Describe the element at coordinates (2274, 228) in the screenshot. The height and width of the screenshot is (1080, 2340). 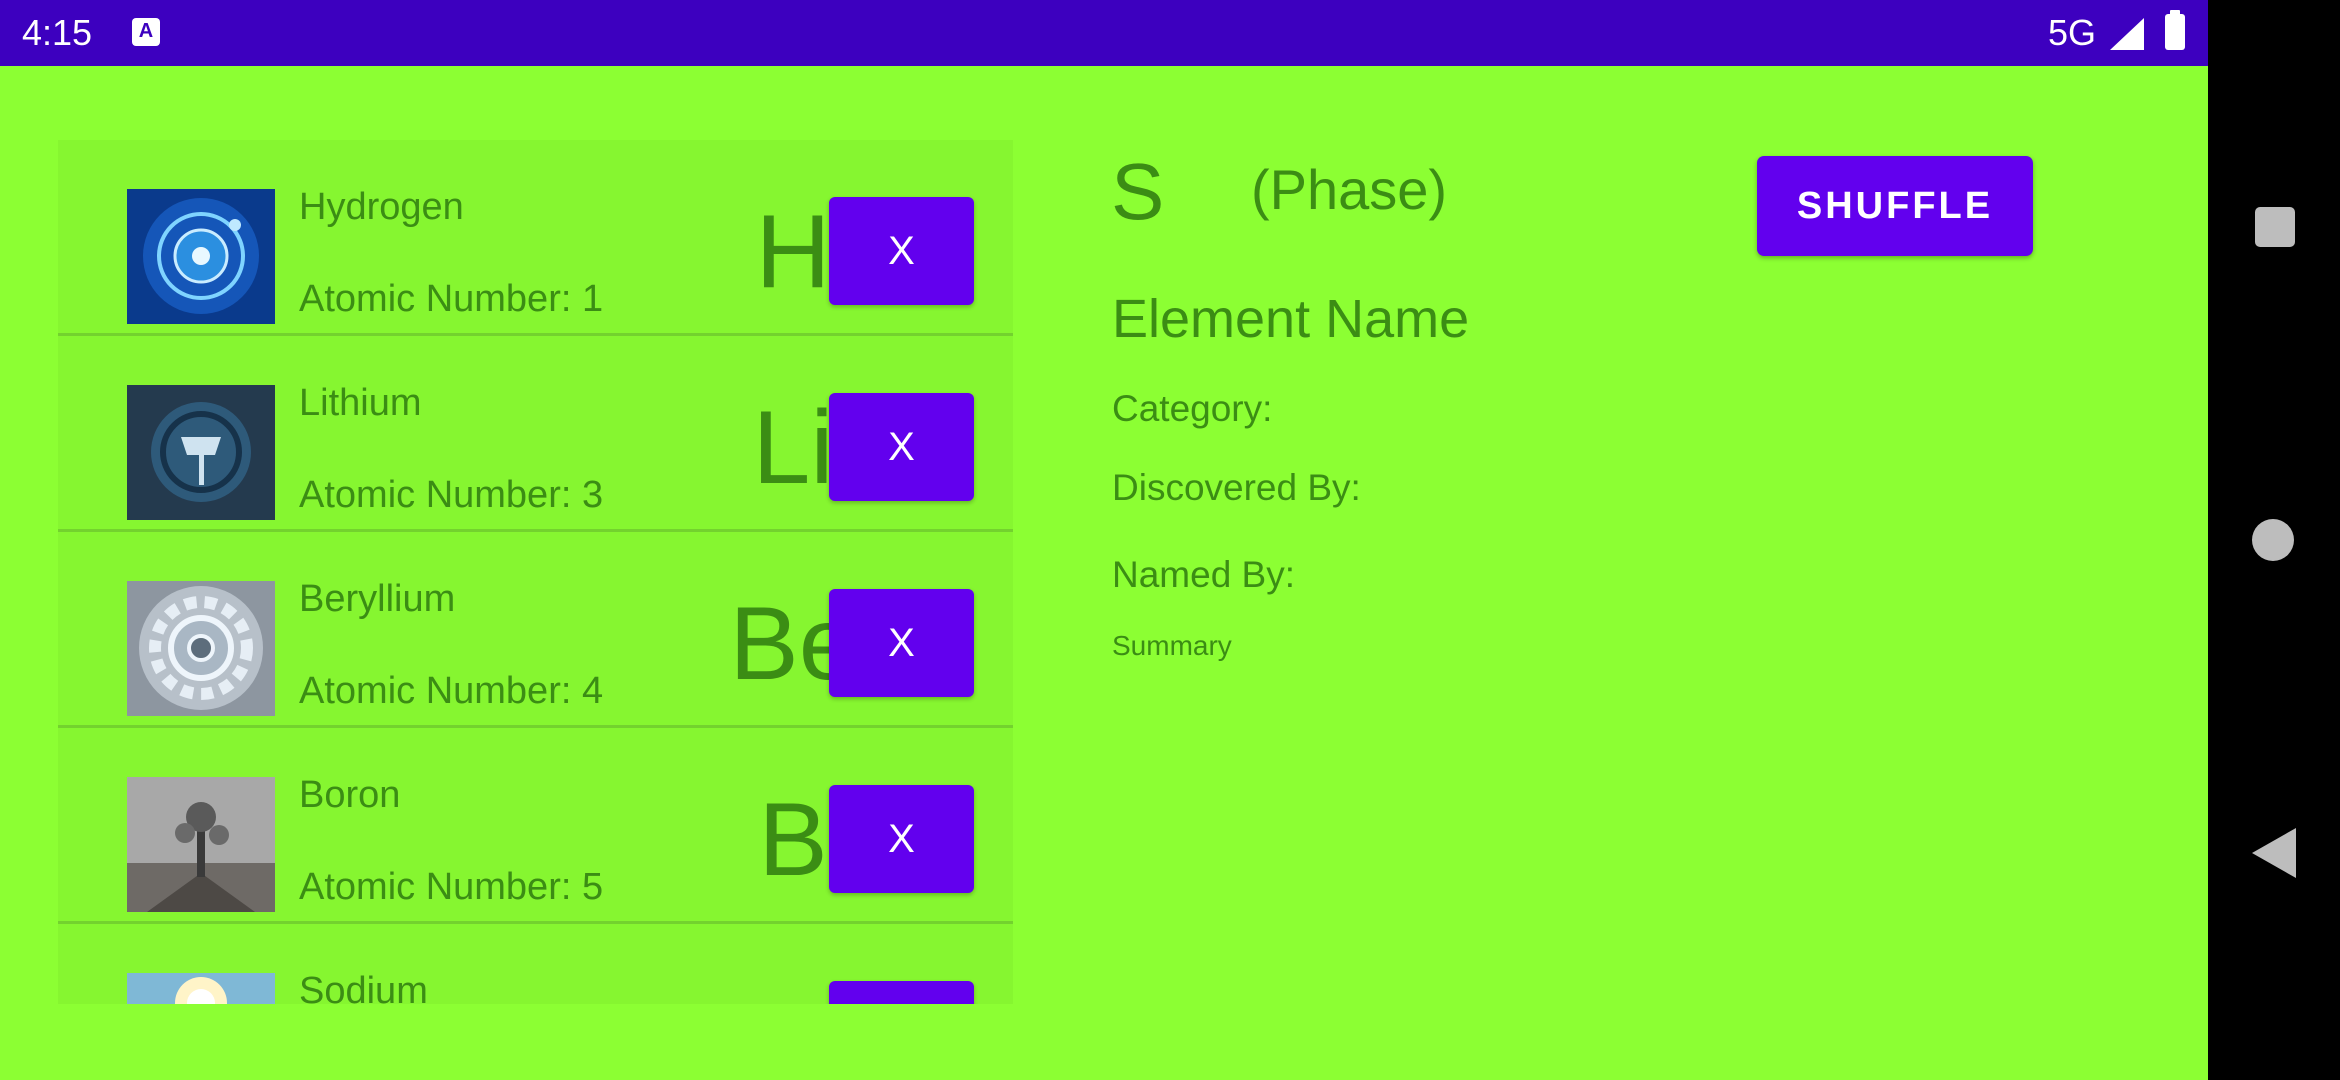
I see `recents-square-icon` at that location.